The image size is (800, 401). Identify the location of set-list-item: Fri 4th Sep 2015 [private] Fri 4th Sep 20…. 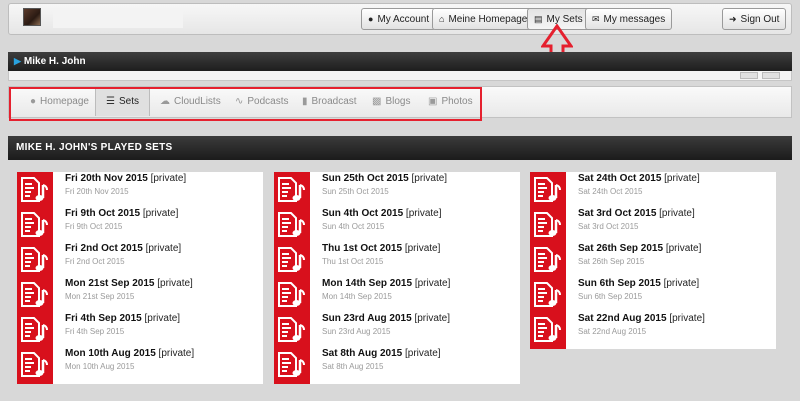
(140, 329).